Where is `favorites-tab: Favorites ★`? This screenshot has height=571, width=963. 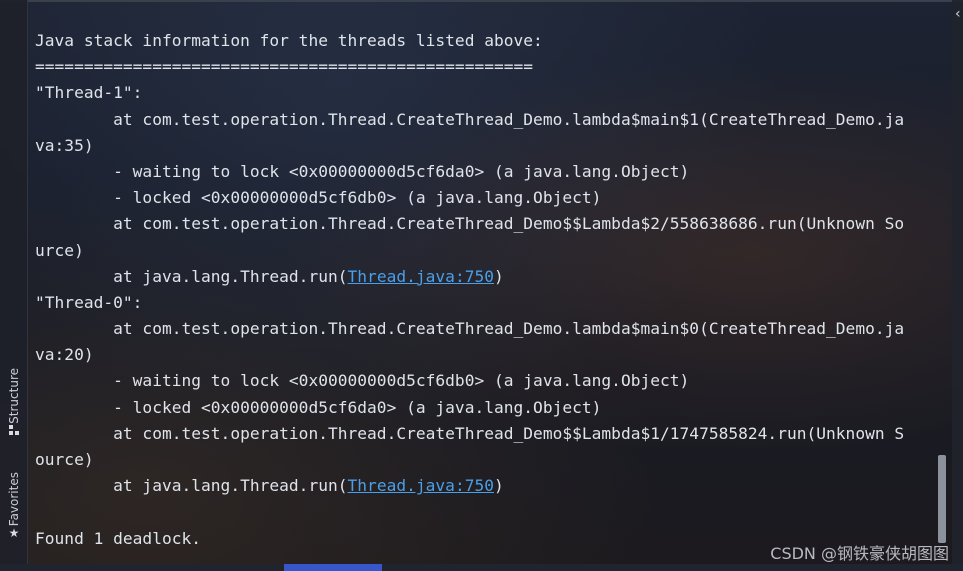 favorites-tab: Favorites ★ is located at coordinates (14, 506).